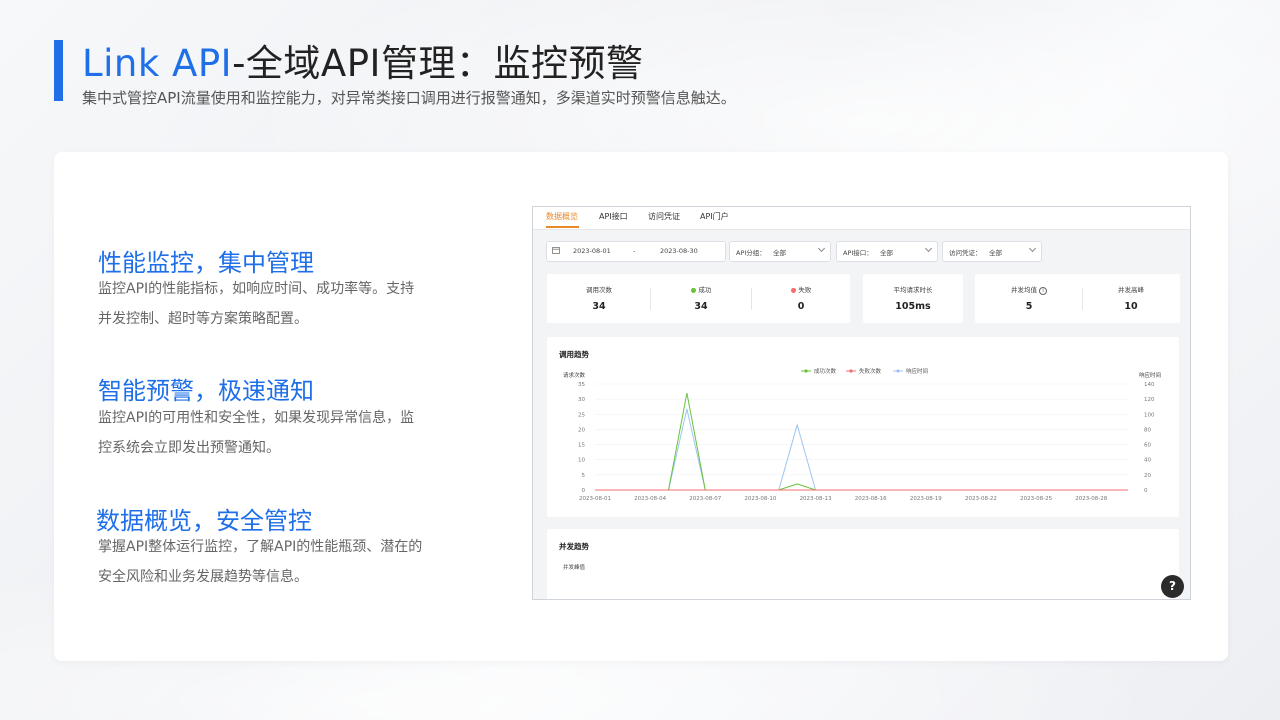 This screenshot has width=1280, height=720. What do you see at coordinates (584, 491) in the screenshot?
I see `y-tick-label: 0` at bounding box center [584, 491].